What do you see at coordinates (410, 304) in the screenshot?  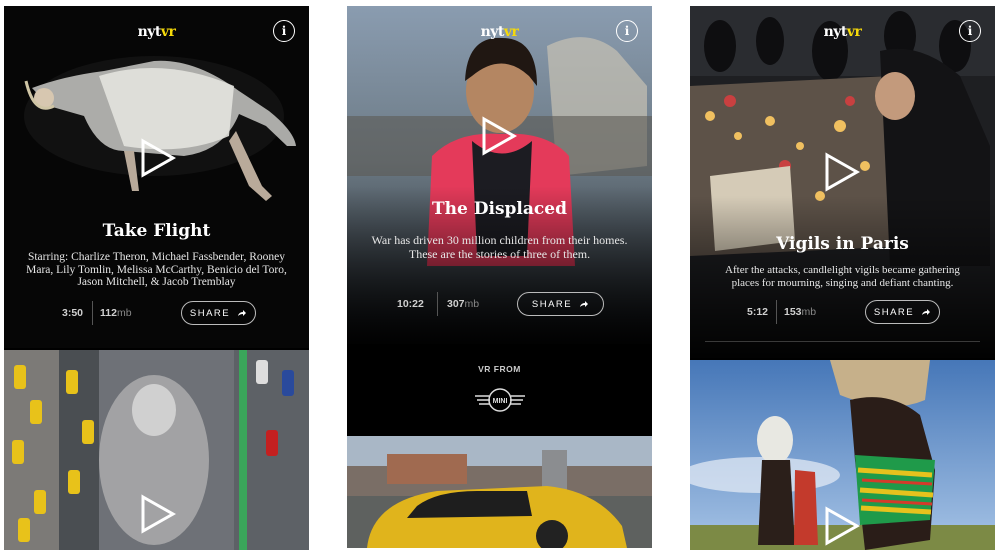 I see `duration: 10:22` at bounding box center [410, 304].